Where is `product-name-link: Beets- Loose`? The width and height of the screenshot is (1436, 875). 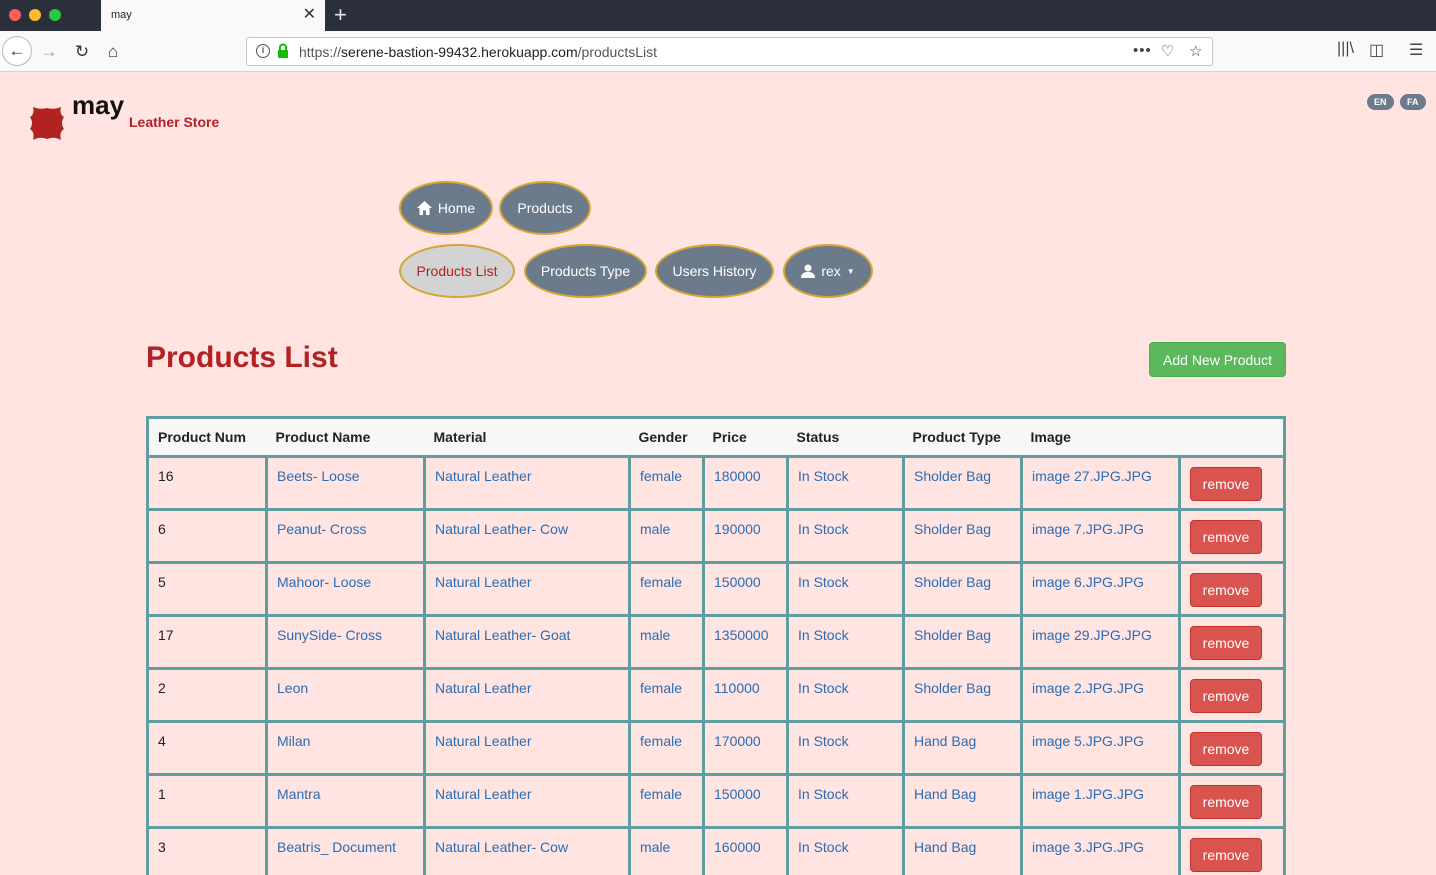
product-name-link: Beets- Loose is located at coordinates (345, 483).